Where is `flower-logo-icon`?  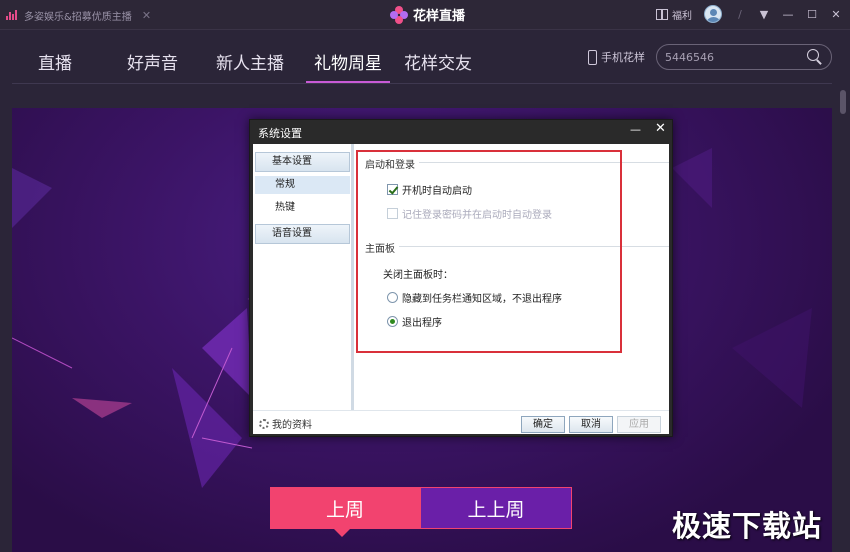 flower-logo-icon is located at coordinates (399, 14).